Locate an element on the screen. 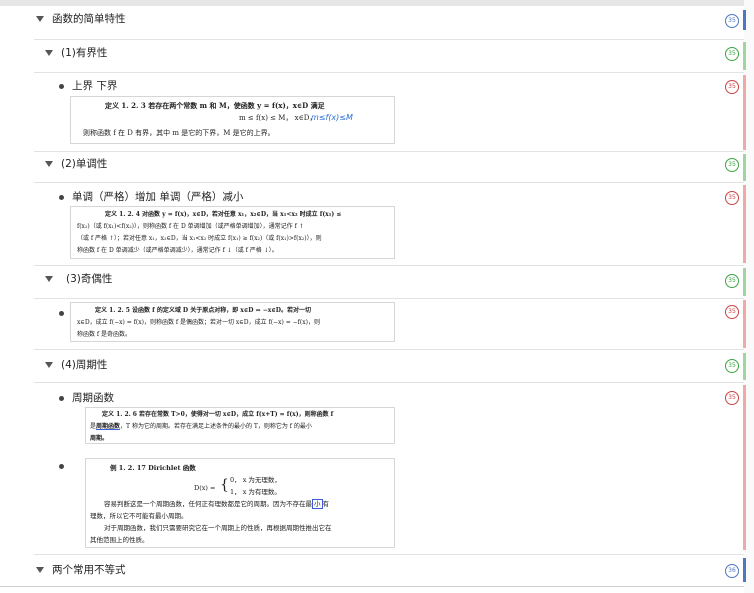 The width and height of the screenshot is (754, 593). node-monotonic-item: 单调（严格）增加 单调（严格）减小 is located at coordinates (158, 197).